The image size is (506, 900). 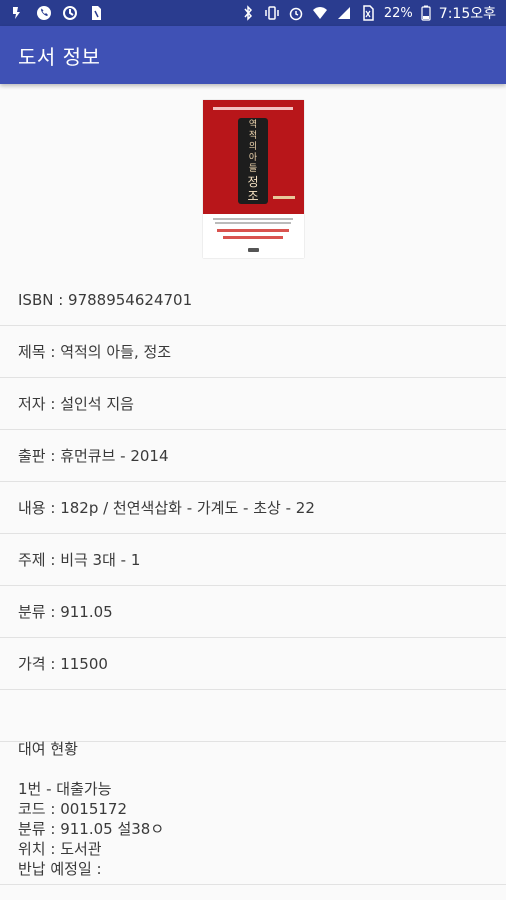 What do you see at coordinates (253, 404) in the screenshot?
I see `author-row: 저자 : 설인석 지음` at bounding box center [253, 404].